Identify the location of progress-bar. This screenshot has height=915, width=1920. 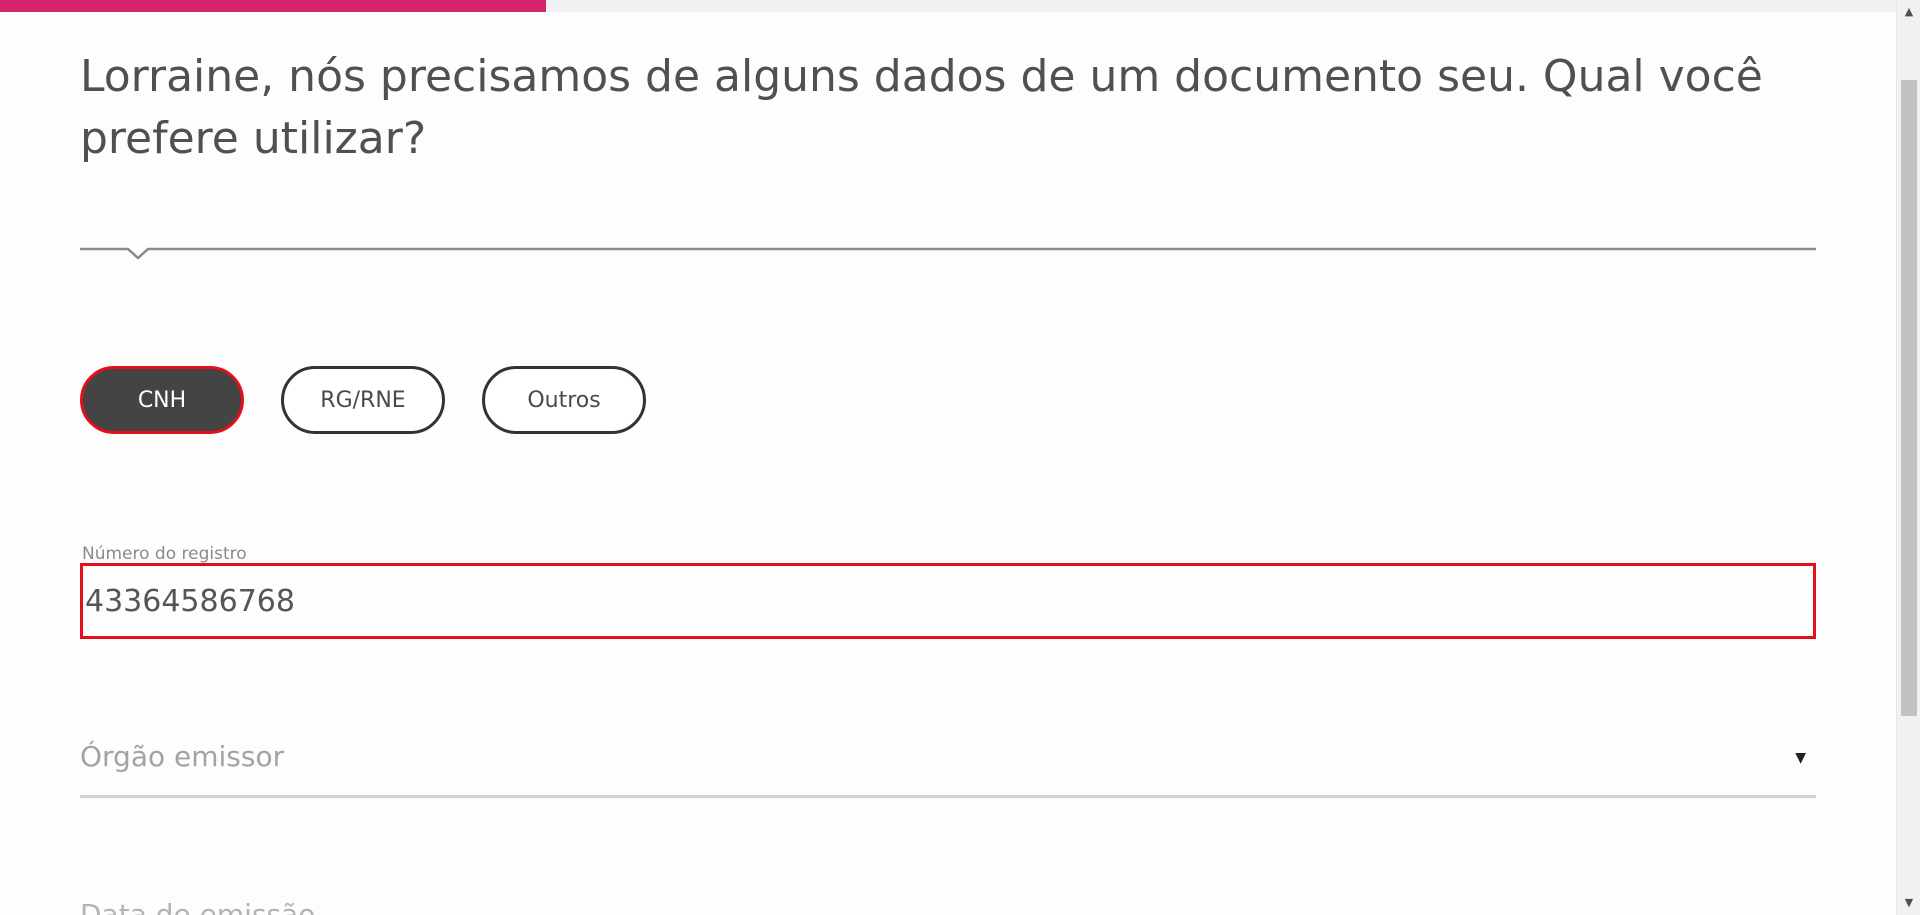
(948, 6).